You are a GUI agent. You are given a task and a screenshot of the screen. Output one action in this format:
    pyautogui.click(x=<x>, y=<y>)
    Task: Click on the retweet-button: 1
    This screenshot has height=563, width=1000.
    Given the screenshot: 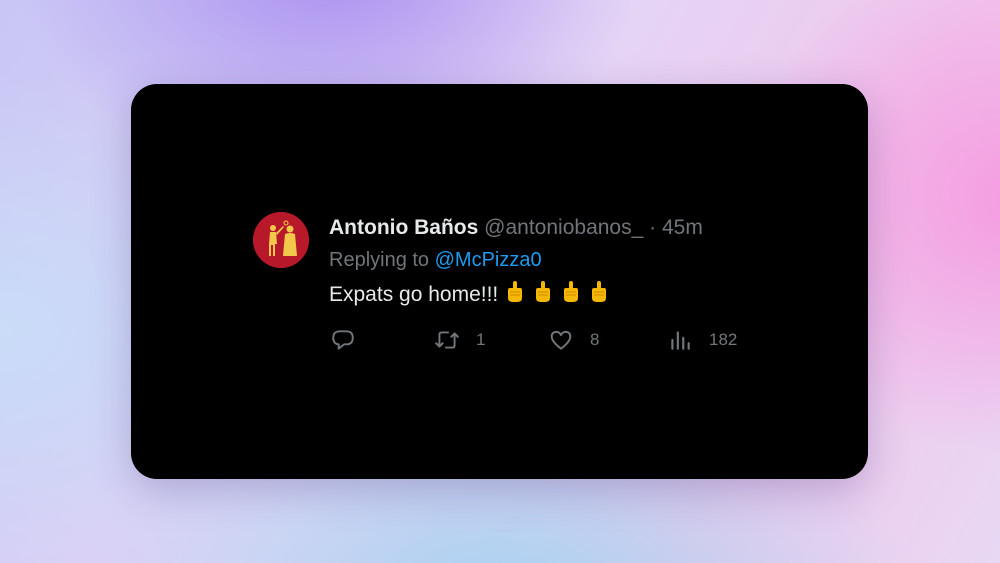 What is the action you would take?
    pyautogui.click(x=459, y=340)
    